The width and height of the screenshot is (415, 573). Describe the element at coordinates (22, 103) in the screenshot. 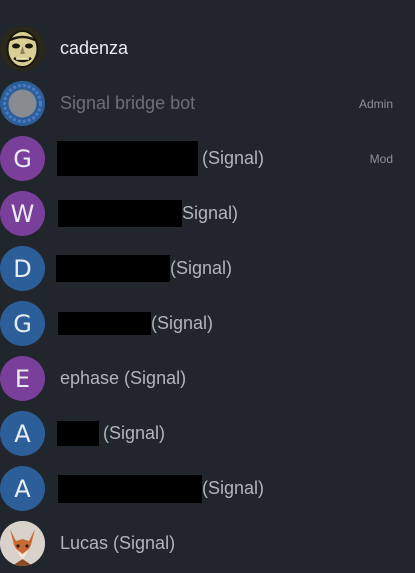

I see `bot-avatar-icon` at that location.